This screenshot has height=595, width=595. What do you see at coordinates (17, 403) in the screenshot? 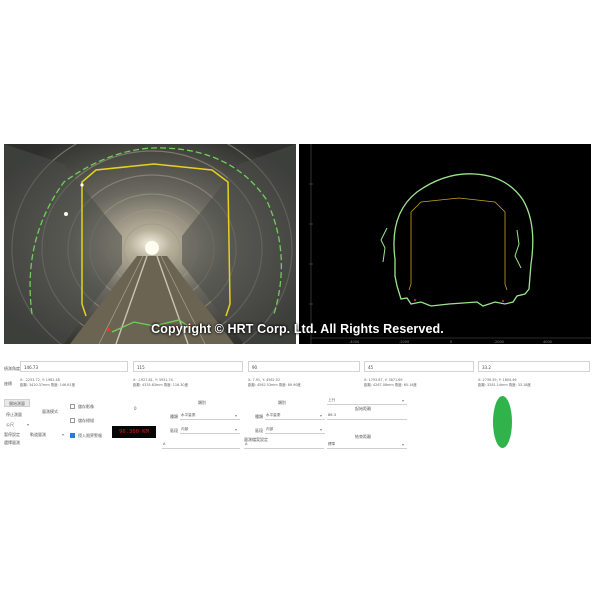
I see `start-measure-button: 開始測量` at bounding box center [17, 403].